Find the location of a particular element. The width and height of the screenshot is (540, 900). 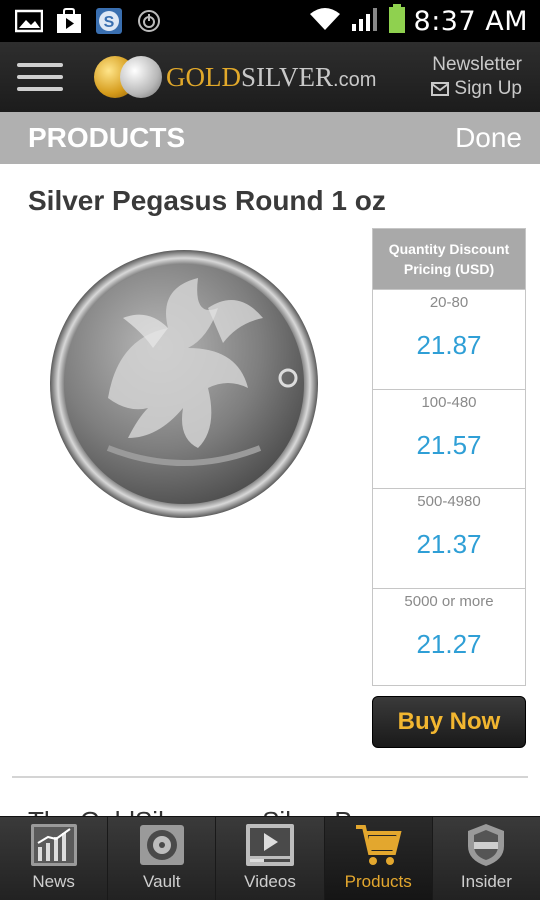

app-header: GOLDSILVER.com Newsletter Sign Up is located at coordinates (270, 77).